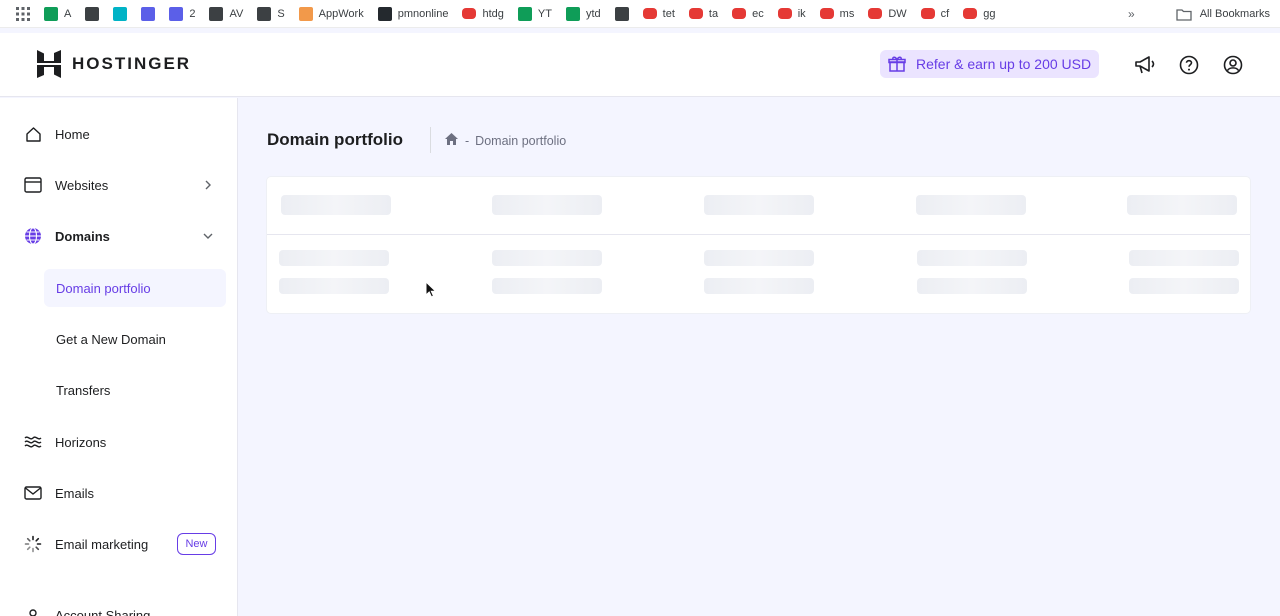  Describe the element at coordinates (703, 14) in the screenshot. I see `bookmark-item: ta` at that location.